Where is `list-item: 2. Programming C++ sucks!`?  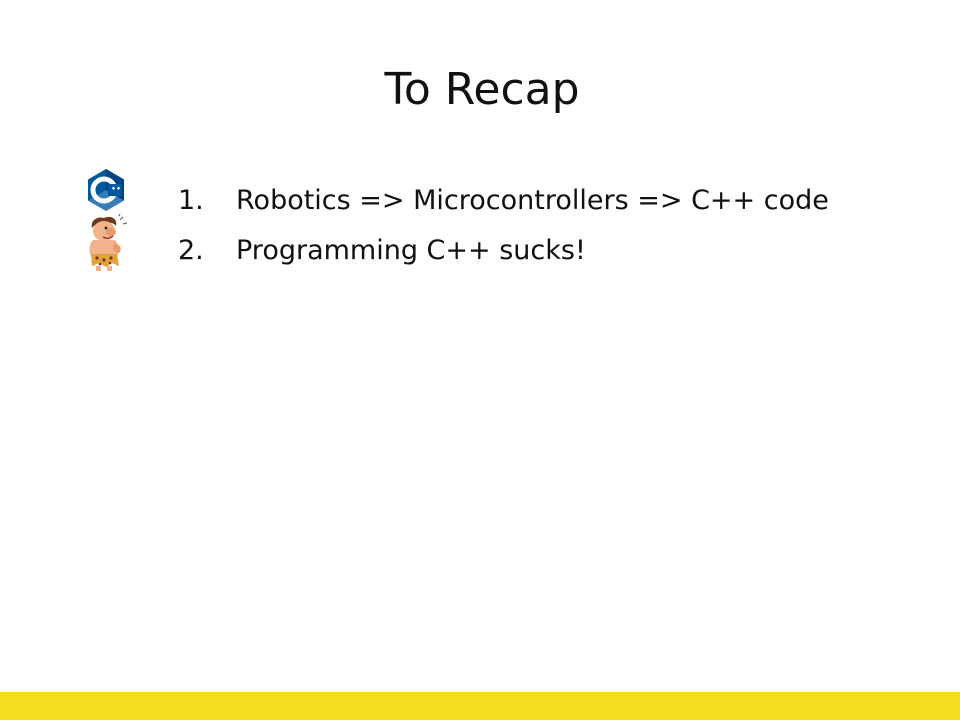 list-item: 2. Programming C++ sucks! is located at coordinates (503, 251).